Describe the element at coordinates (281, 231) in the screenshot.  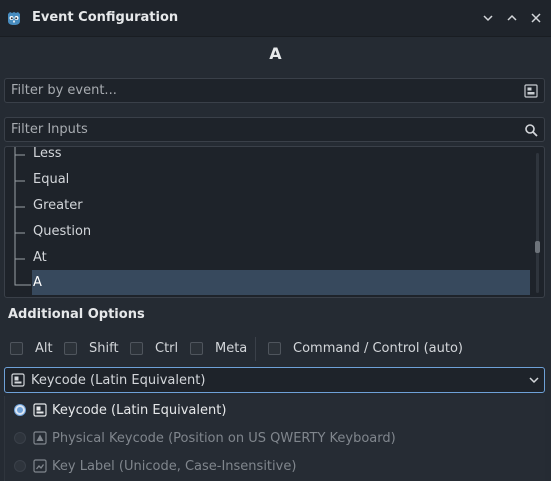
I see `tree-item-question: Question` at that location.